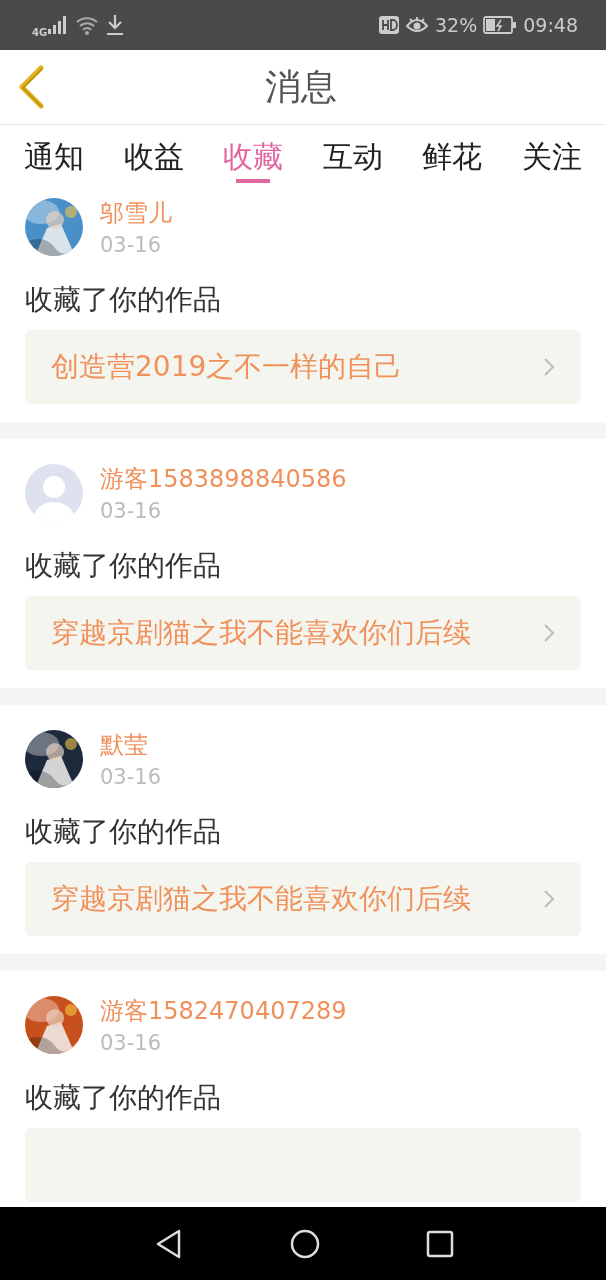 Image resolution: width=606 pixels, height=1280 pixels. I want to click on tab: 鲜花, so click(452, 156).